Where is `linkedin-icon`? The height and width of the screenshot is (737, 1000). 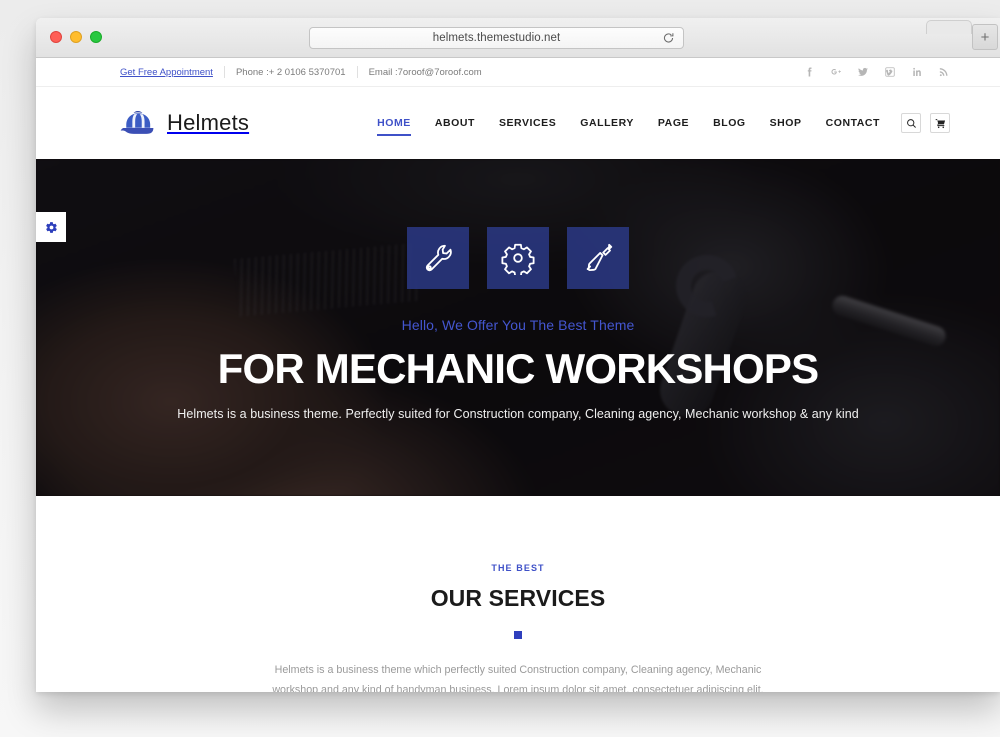
linkedin-icon is located at coordinates (917, 72).